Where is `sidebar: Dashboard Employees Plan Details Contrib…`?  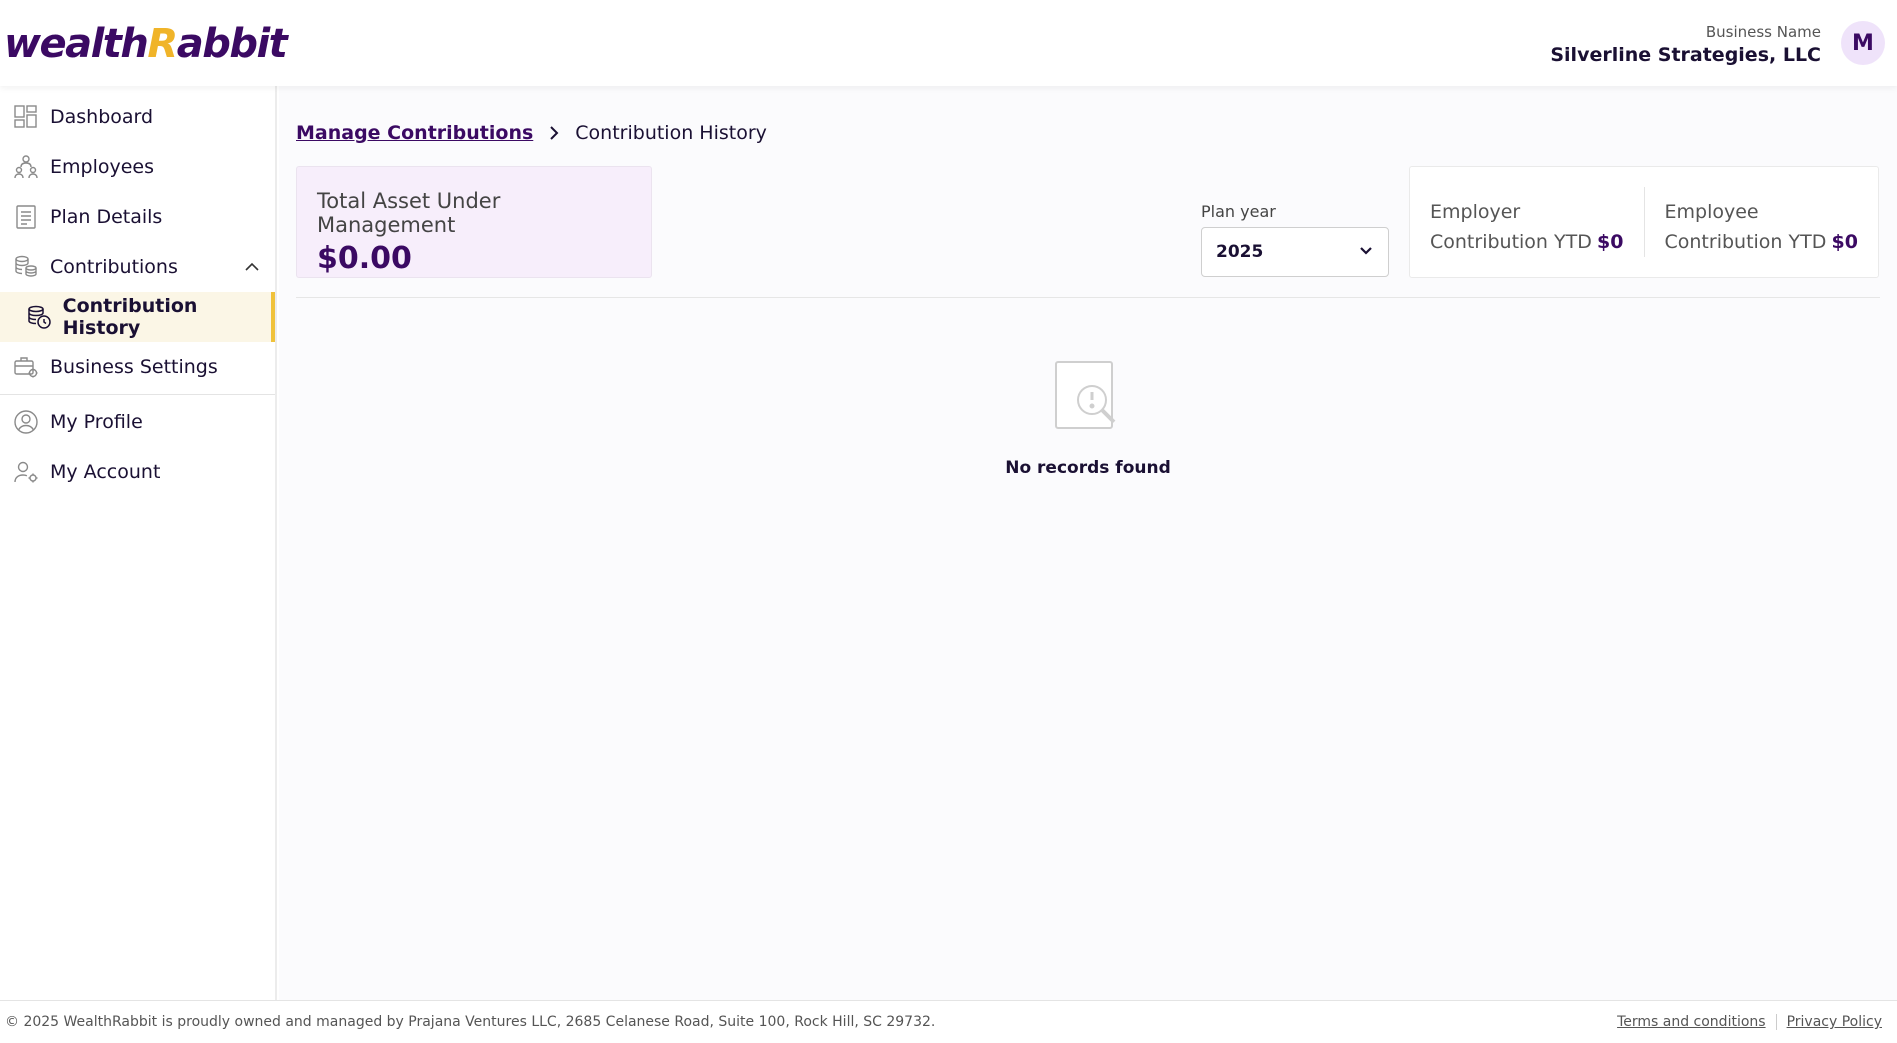 sidebar: Dashboard Employees Plan Details Contrib… is located at coordinates (138, 543).